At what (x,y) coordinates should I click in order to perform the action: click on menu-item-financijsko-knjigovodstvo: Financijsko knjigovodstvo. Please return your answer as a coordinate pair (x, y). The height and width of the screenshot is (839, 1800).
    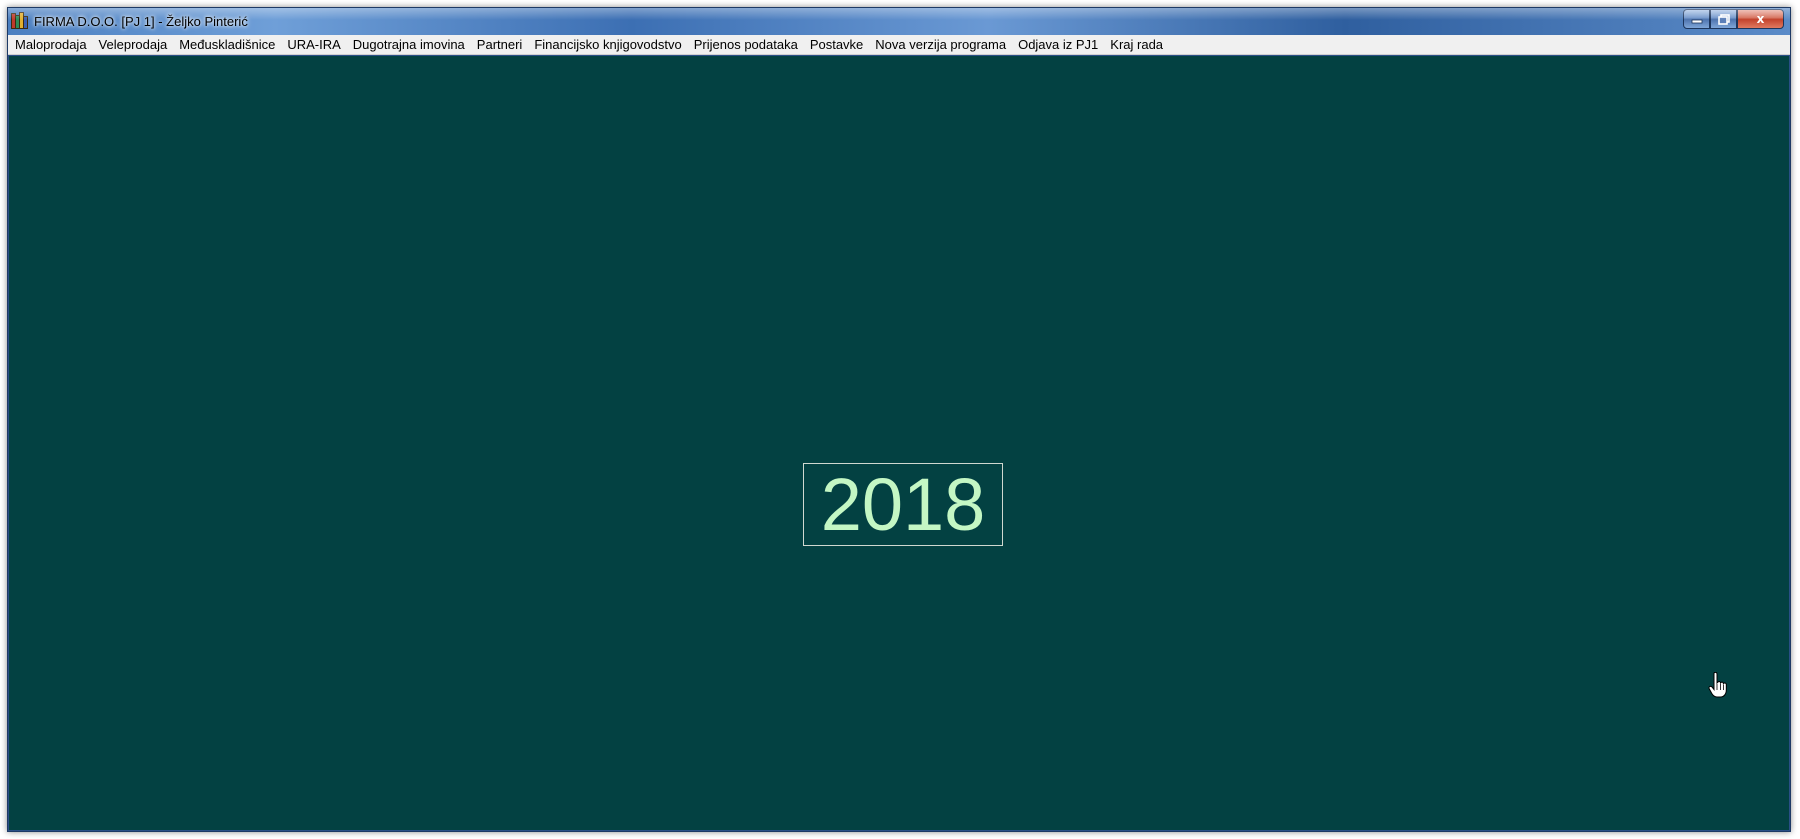
    Looking at the image, I should click on (607, 45).